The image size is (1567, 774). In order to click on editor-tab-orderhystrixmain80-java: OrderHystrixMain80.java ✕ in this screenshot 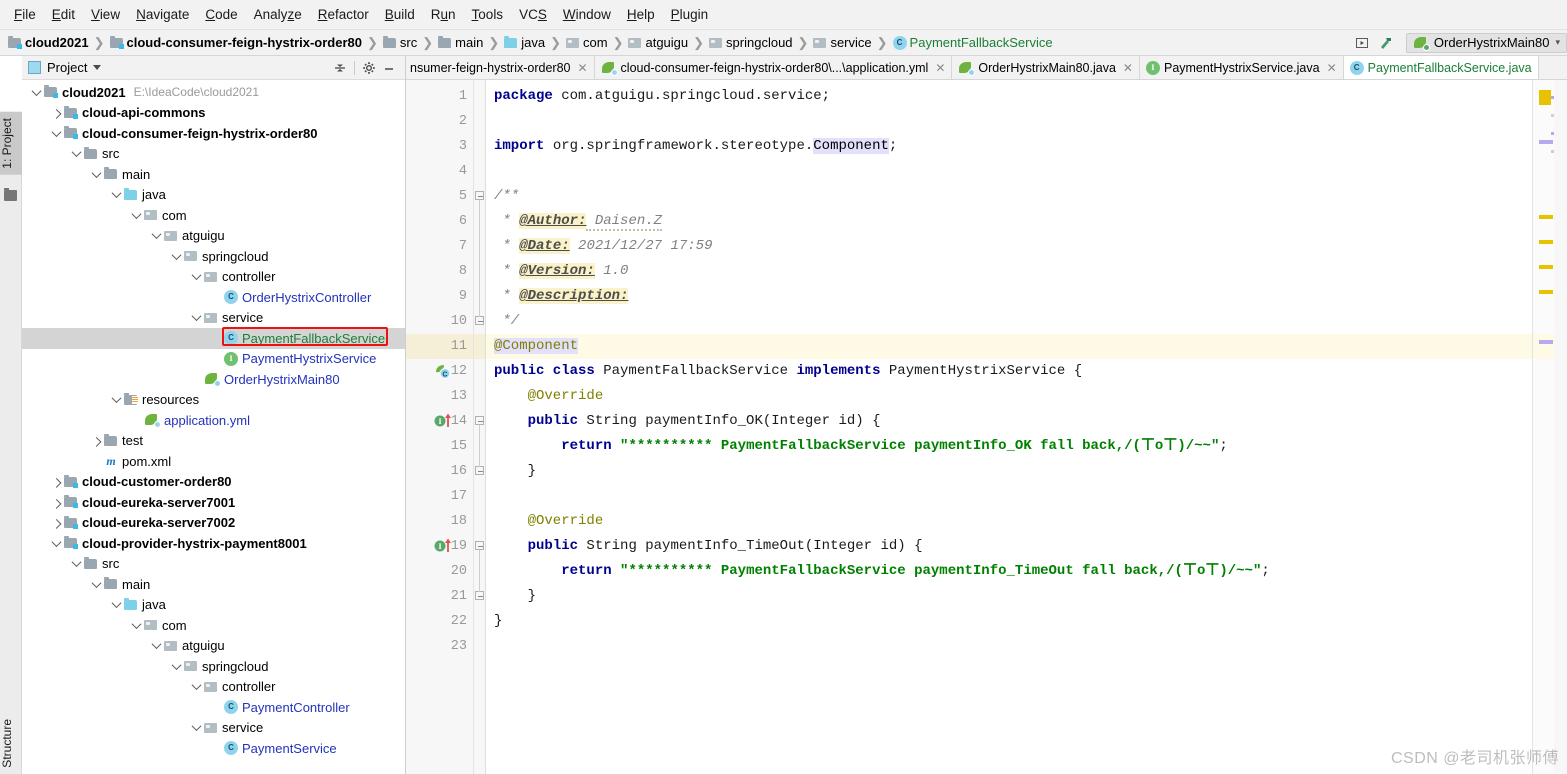, I will do `click(1046, 67)`.